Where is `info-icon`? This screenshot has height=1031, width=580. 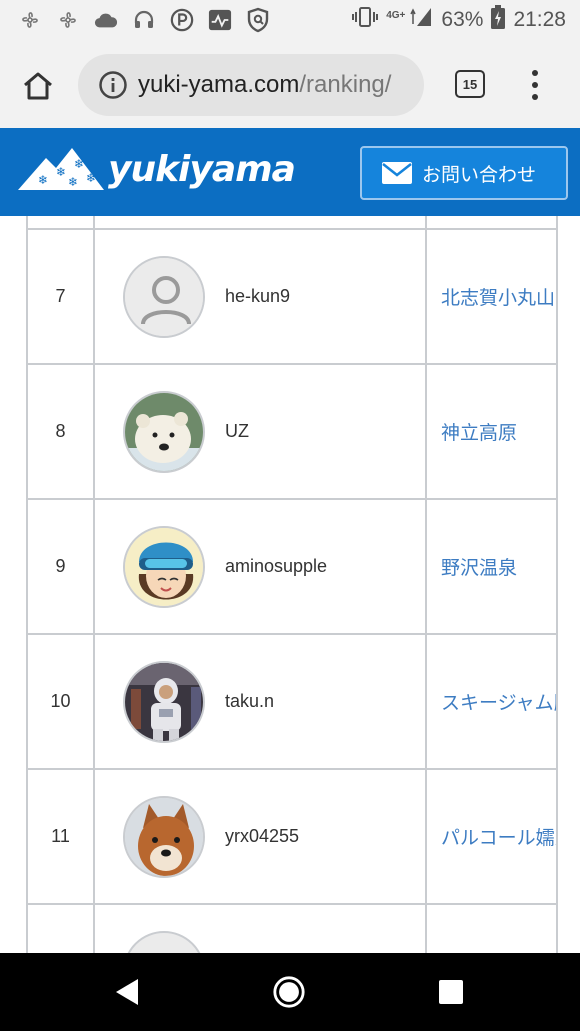
info-icon is located at coordinates (113, 85).